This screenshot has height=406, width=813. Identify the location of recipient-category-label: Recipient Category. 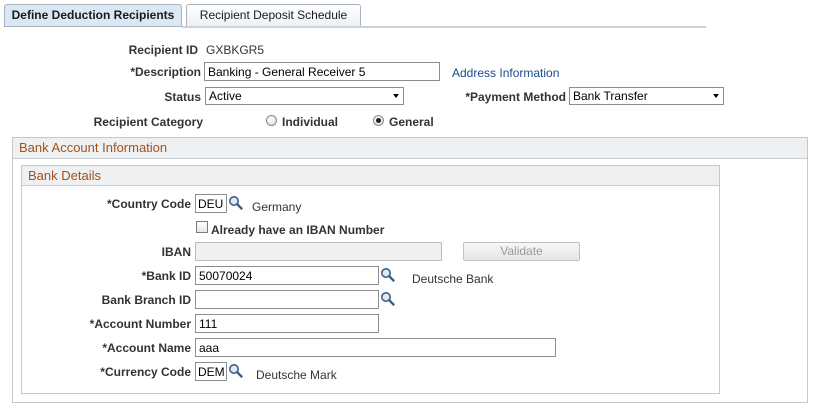
(148, 122).